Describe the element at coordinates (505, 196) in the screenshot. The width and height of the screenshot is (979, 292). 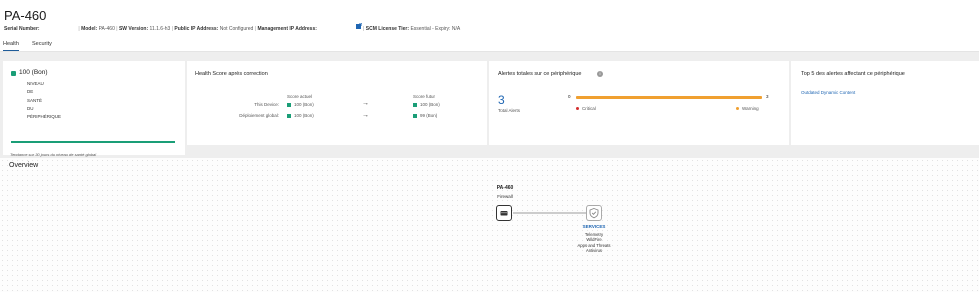
I see `device-node-type: Firewall` at that location.